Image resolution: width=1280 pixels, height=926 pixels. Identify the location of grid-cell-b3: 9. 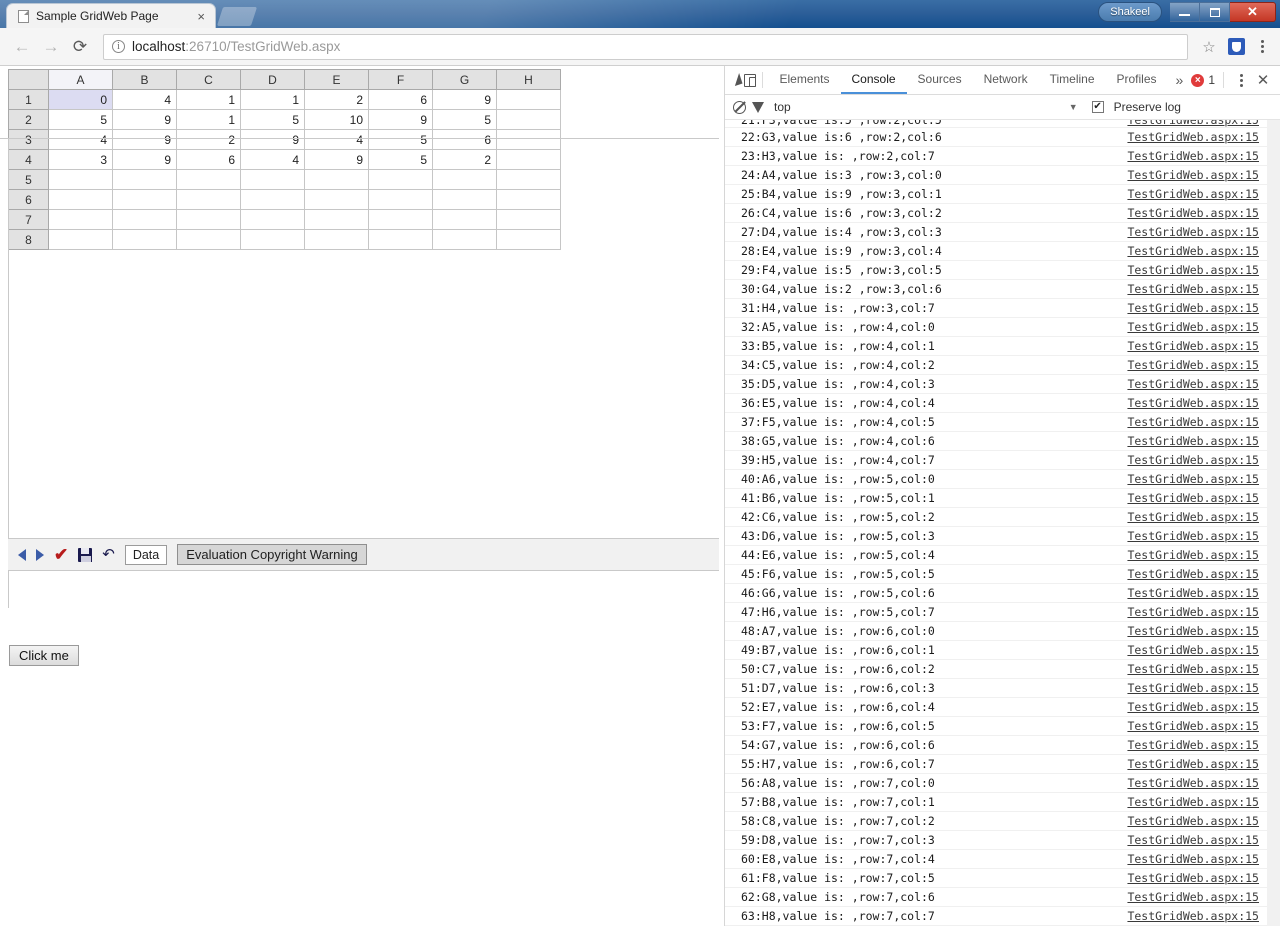
(144, 139).